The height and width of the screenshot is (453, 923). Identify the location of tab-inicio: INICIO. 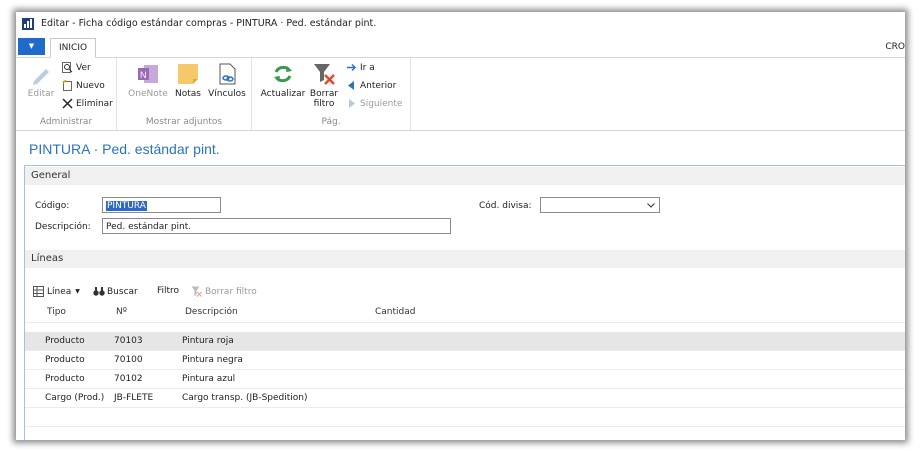
(73, 48).